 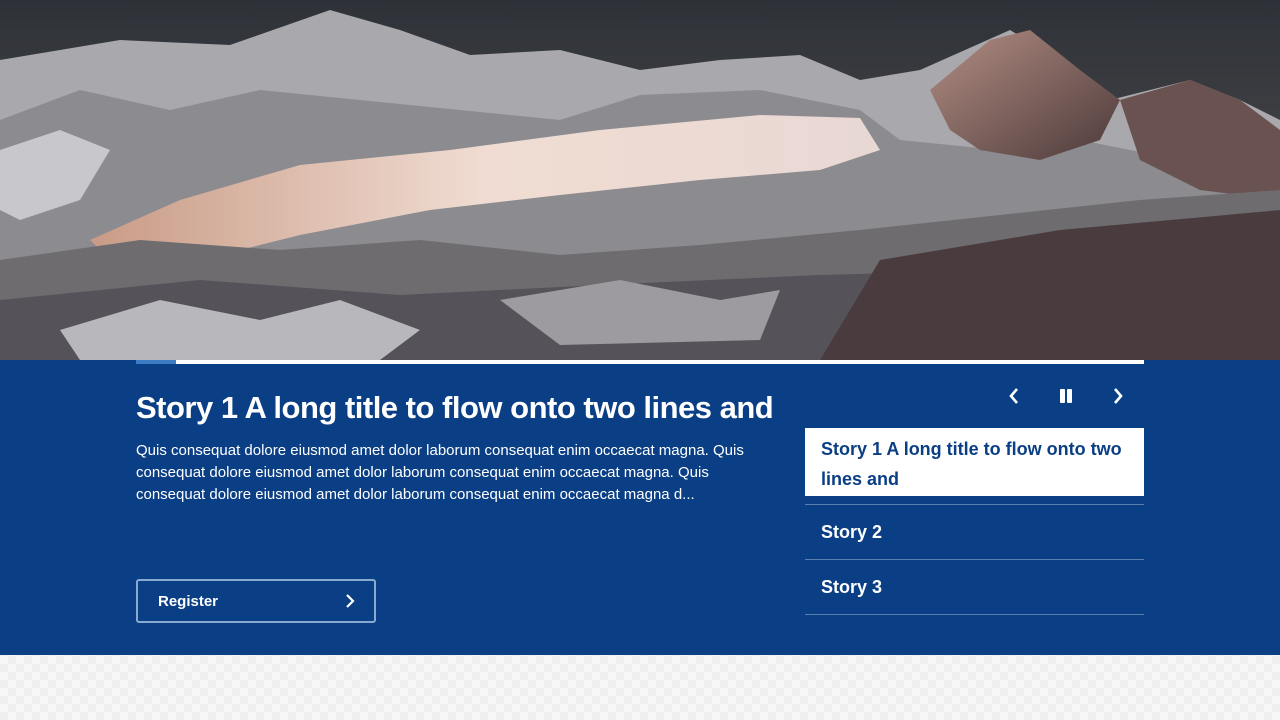 I want to click on pause-button, so click(x=1066, y=396).